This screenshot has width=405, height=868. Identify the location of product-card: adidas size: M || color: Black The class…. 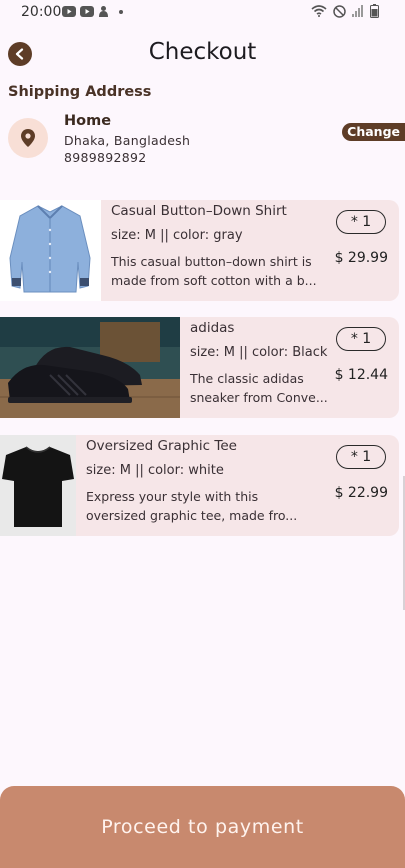
(199, 367).